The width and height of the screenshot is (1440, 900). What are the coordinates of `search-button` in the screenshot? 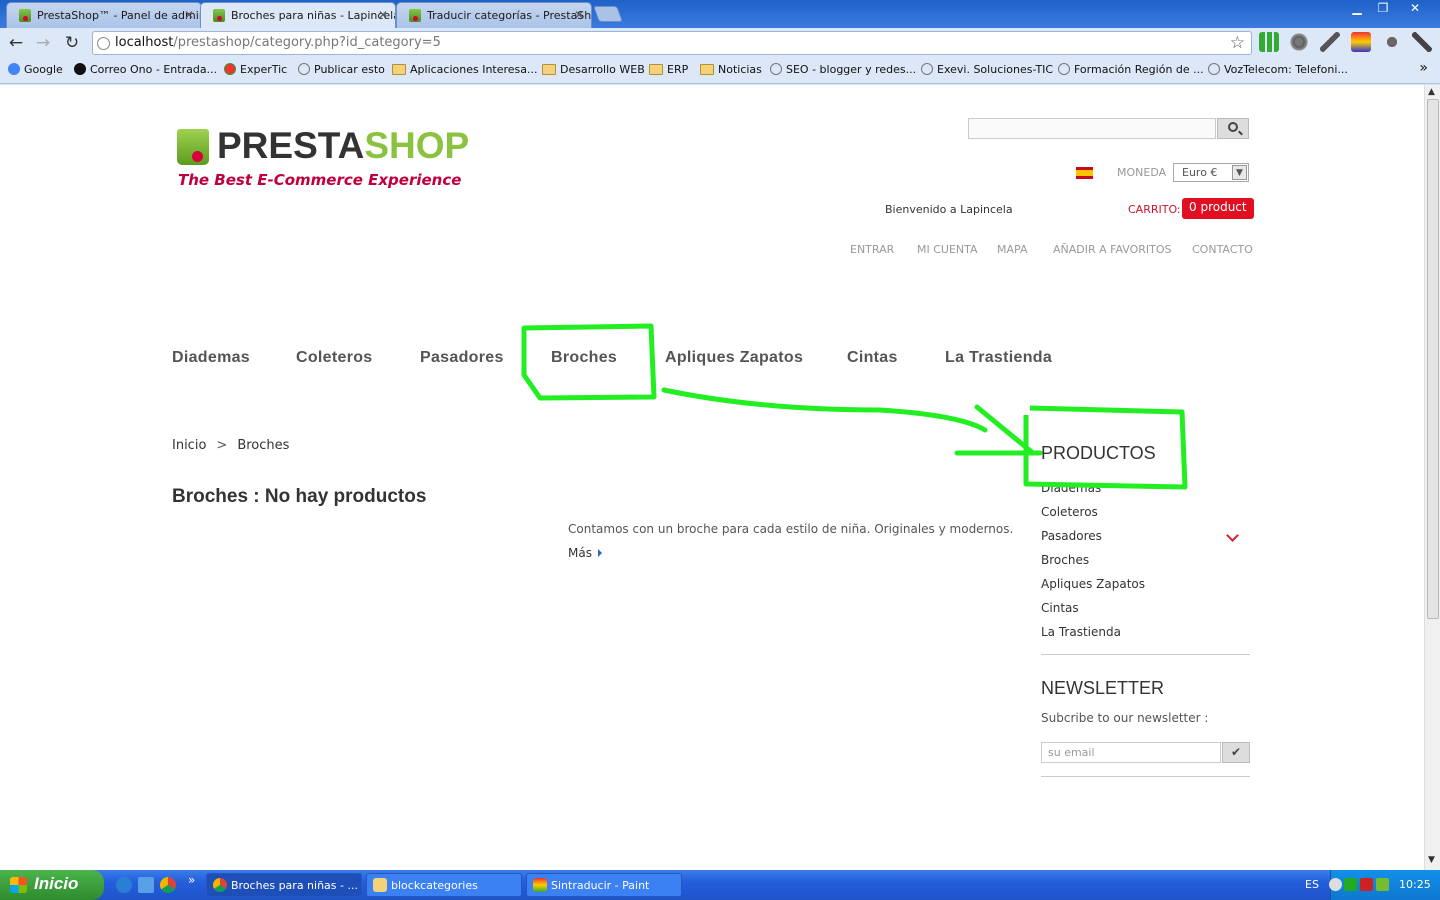 It's located at (1233, 128).